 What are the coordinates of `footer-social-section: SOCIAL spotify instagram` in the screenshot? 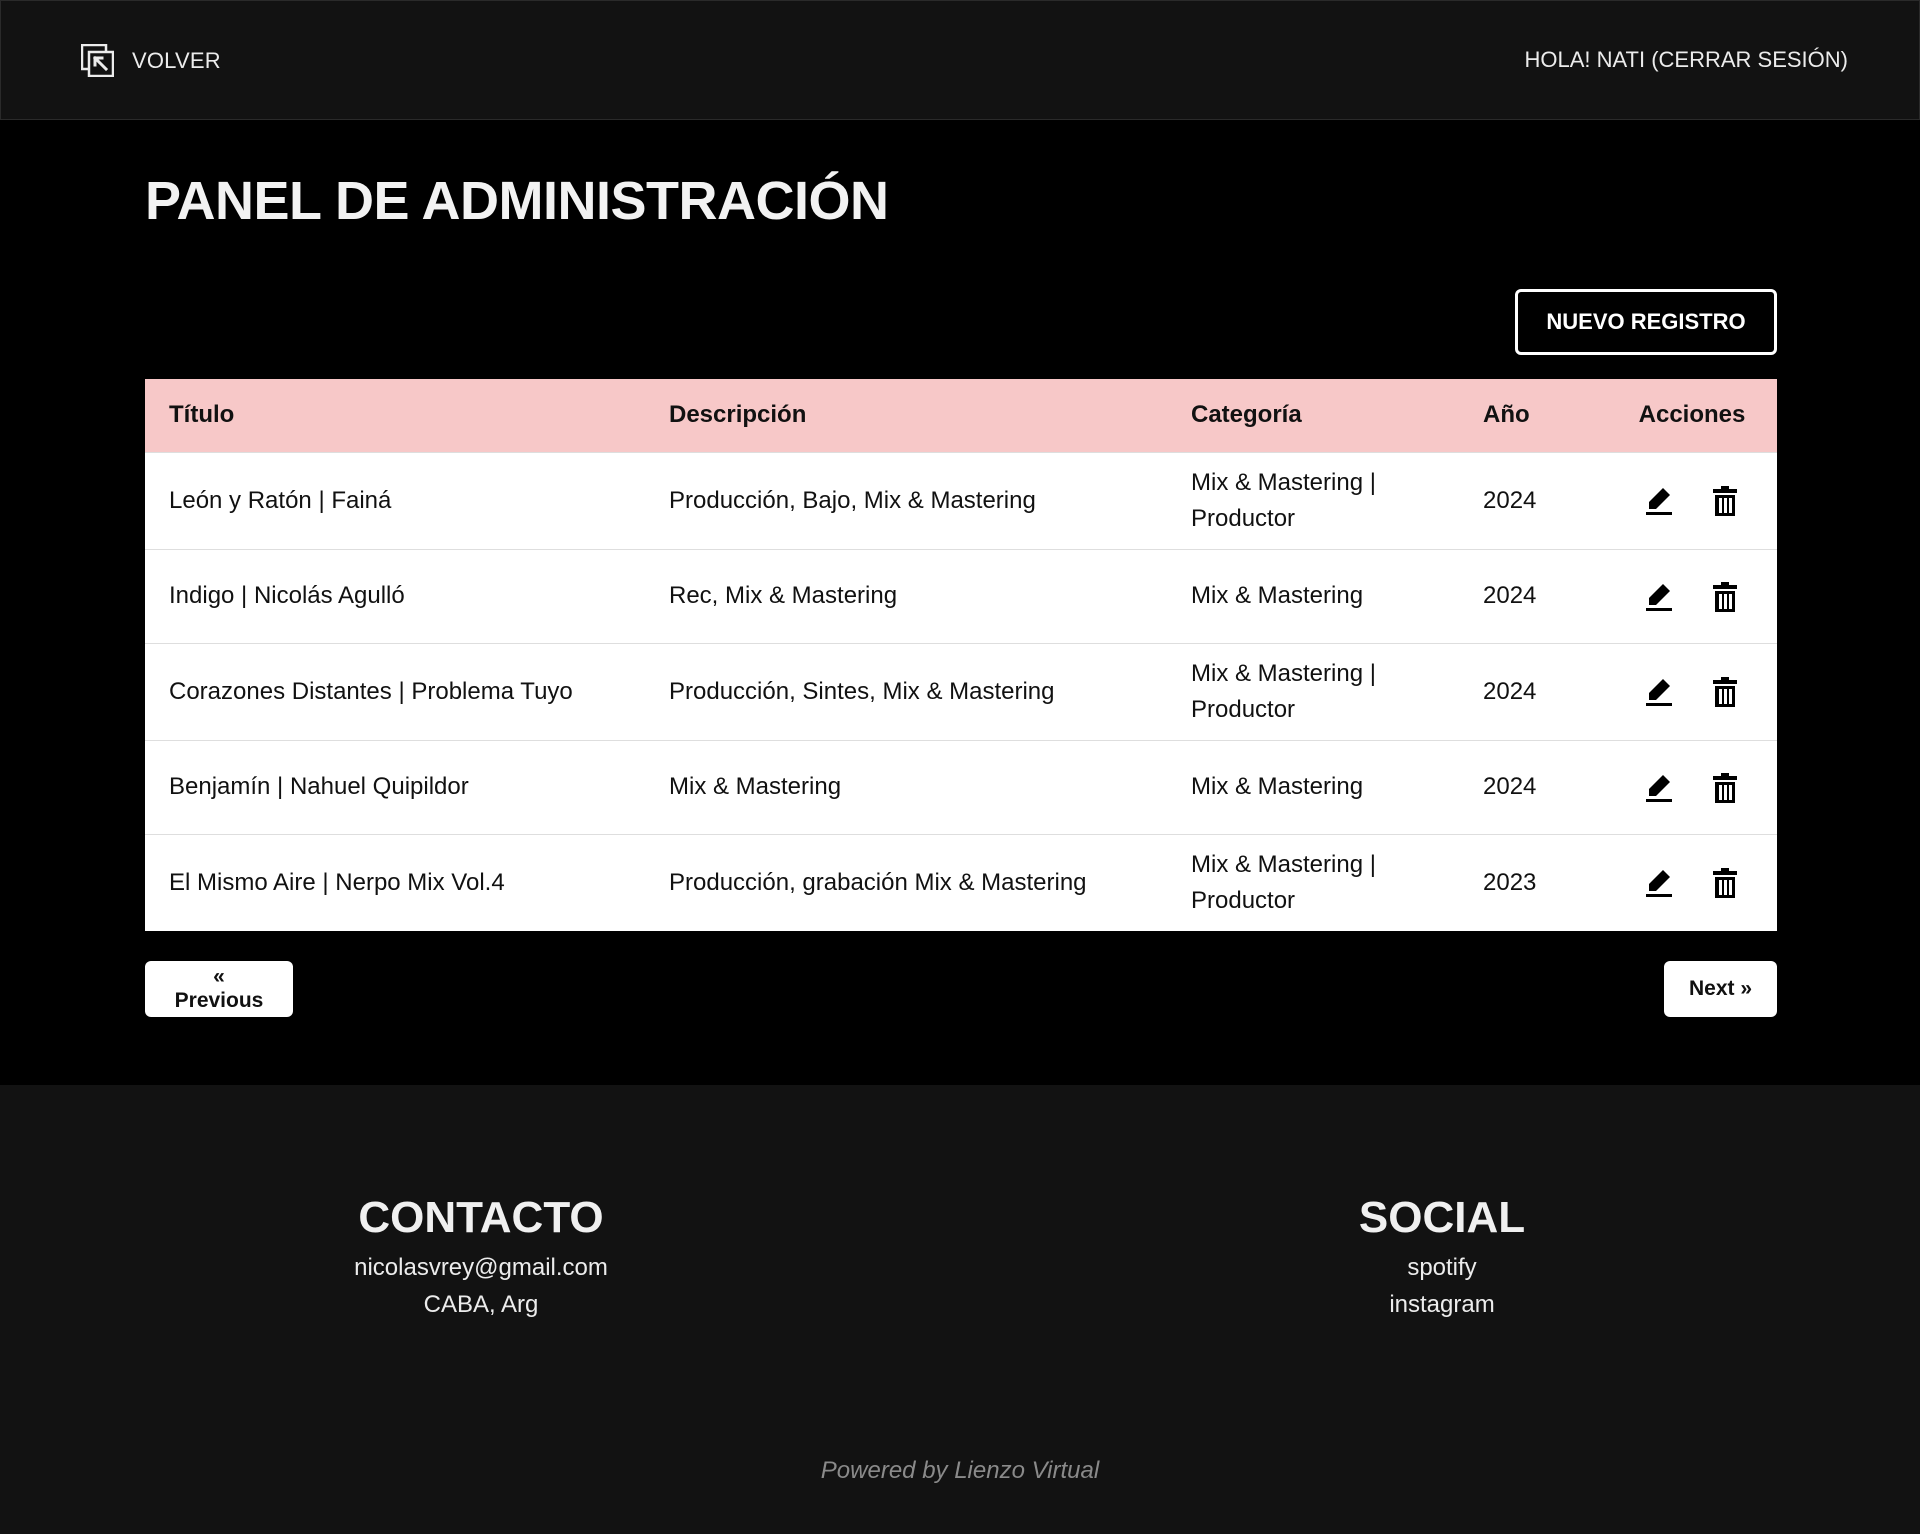 It's located at (1442, 1258).